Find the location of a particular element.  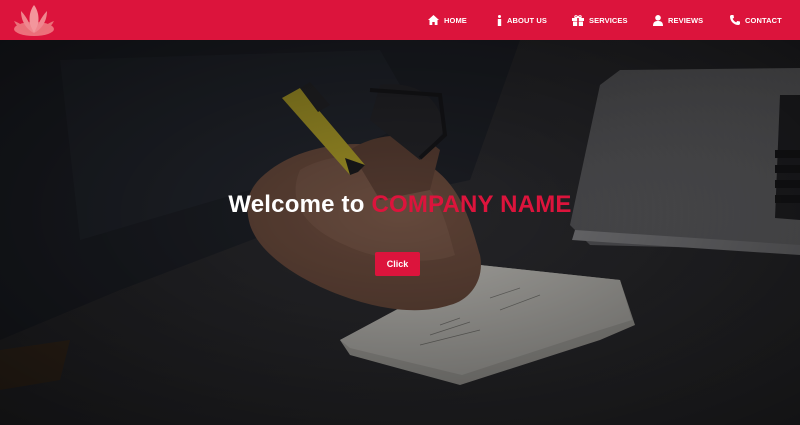

hero-headline: Welcome to COMPANY NAME is located at coordinates (400, 205).